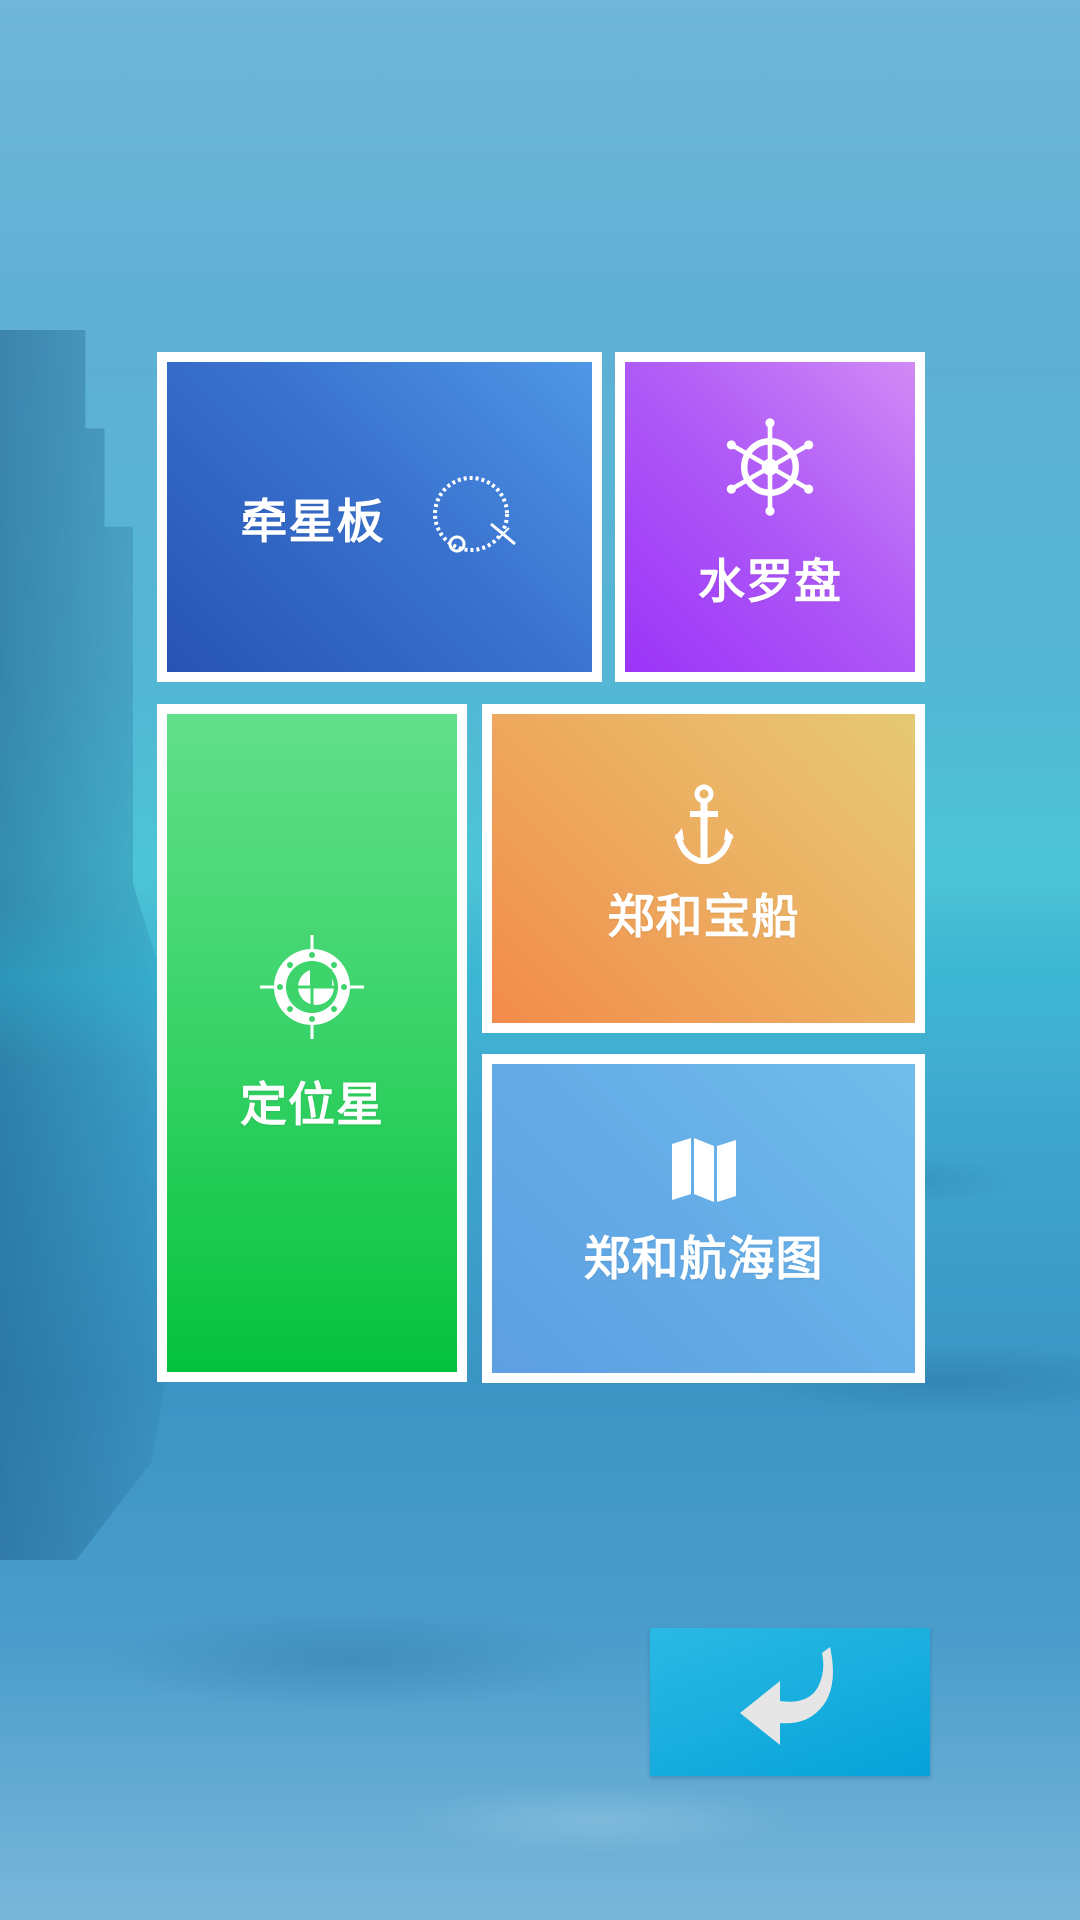 The image size is (1080, 1920). I want to click on back-button, so click(790, 1702).